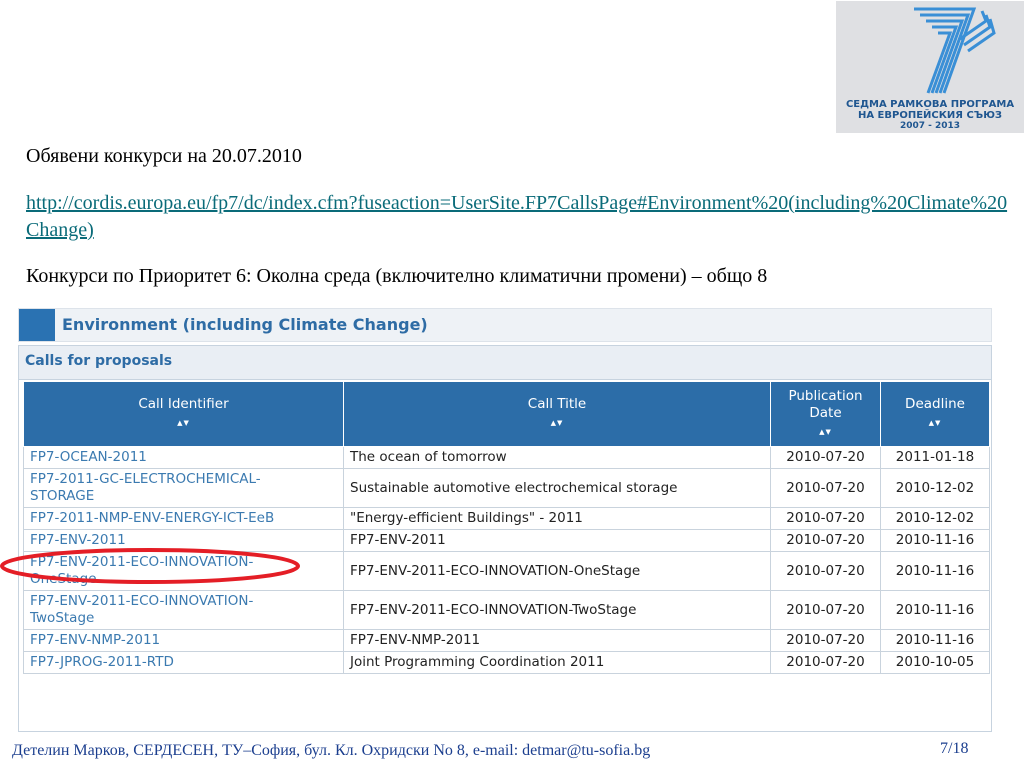 The width and height of the screenshot is (1024, 768). Describe the element at coordinates (183, 640) in the screenshot. I see `call-identifier-link: FP7-ENV-NMP-2011` at that location.